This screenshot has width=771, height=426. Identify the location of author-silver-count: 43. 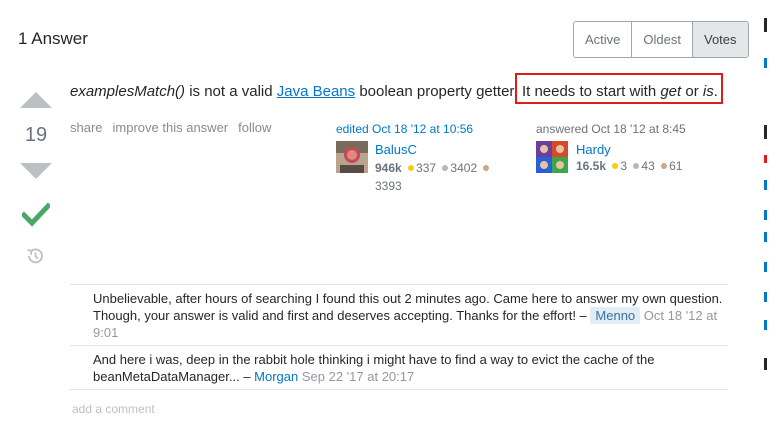
(648, 166).